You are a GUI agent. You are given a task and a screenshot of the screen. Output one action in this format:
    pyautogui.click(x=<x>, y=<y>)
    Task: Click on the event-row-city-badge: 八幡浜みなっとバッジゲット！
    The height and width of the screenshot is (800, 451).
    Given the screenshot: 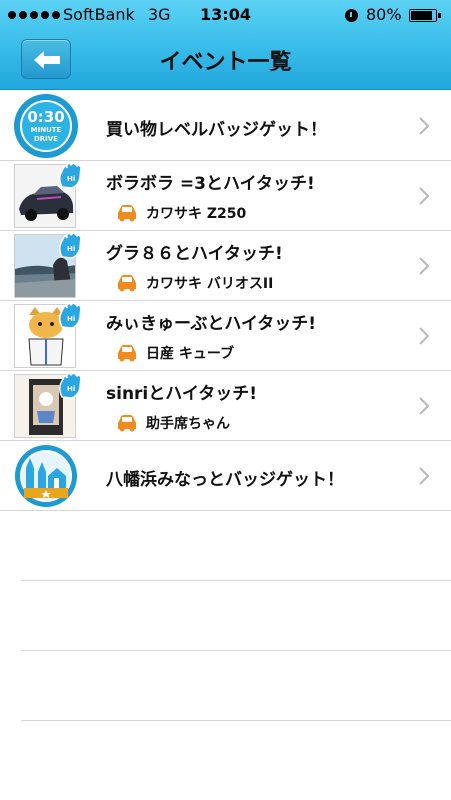 What is the action you would take?
    pyautogui.click(x=225, y=476)
    